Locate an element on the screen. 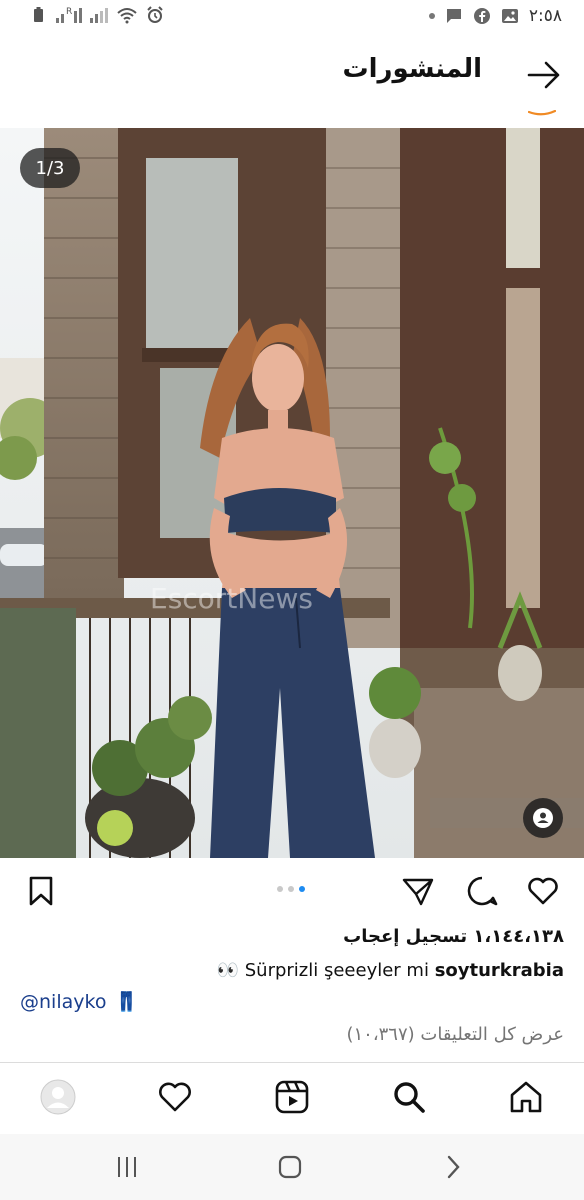 Image resolution: width=584 pixels, height=1200 pixels. status-left-icons: R is located at coordinates (97, 15).